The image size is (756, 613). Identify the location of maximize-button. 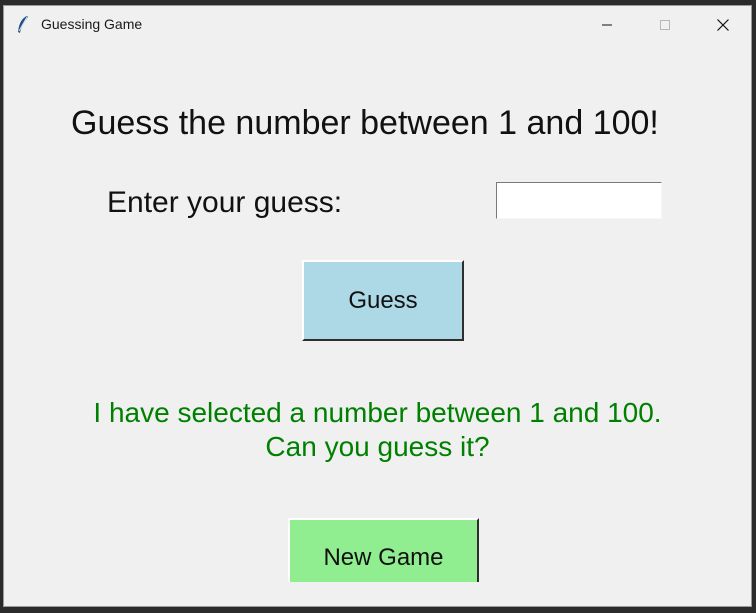
(665, 25).